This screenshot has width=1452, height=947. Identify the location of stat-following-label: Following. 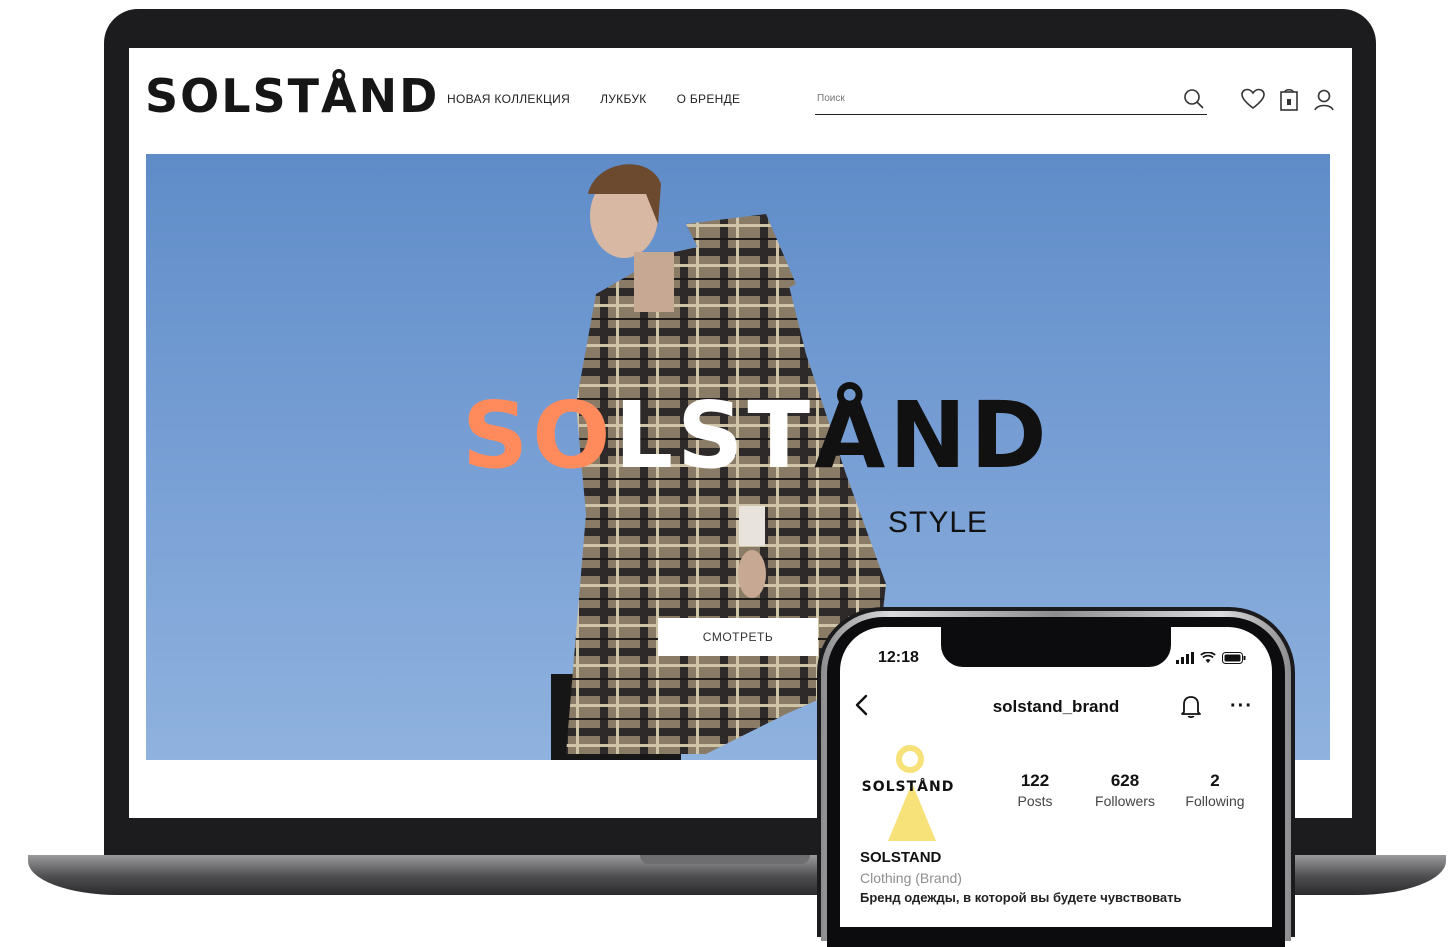
(1215, 801).